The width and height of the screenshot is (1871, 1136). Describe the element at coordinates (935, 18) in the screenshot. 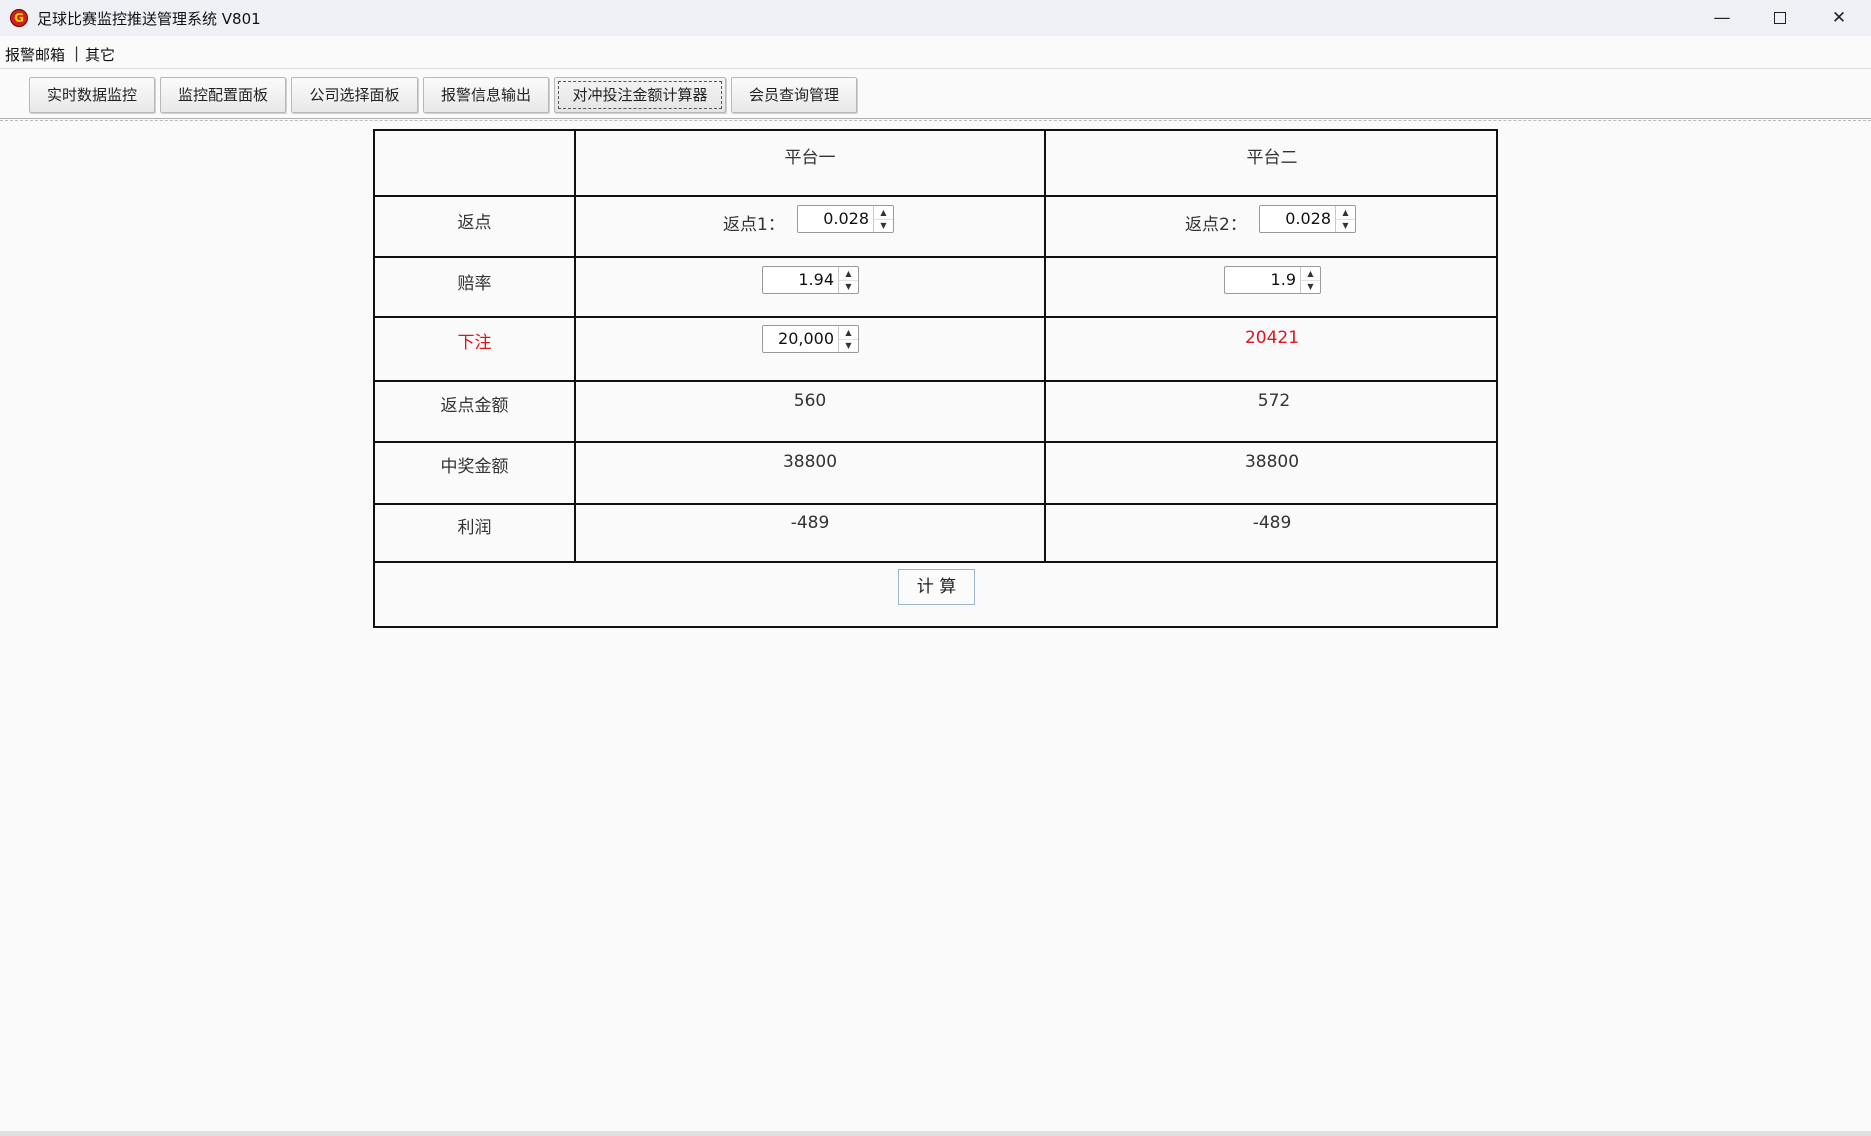

I see `title-bar: G 足球比赛监控推送管理系统 V801 — ✕` at that location.